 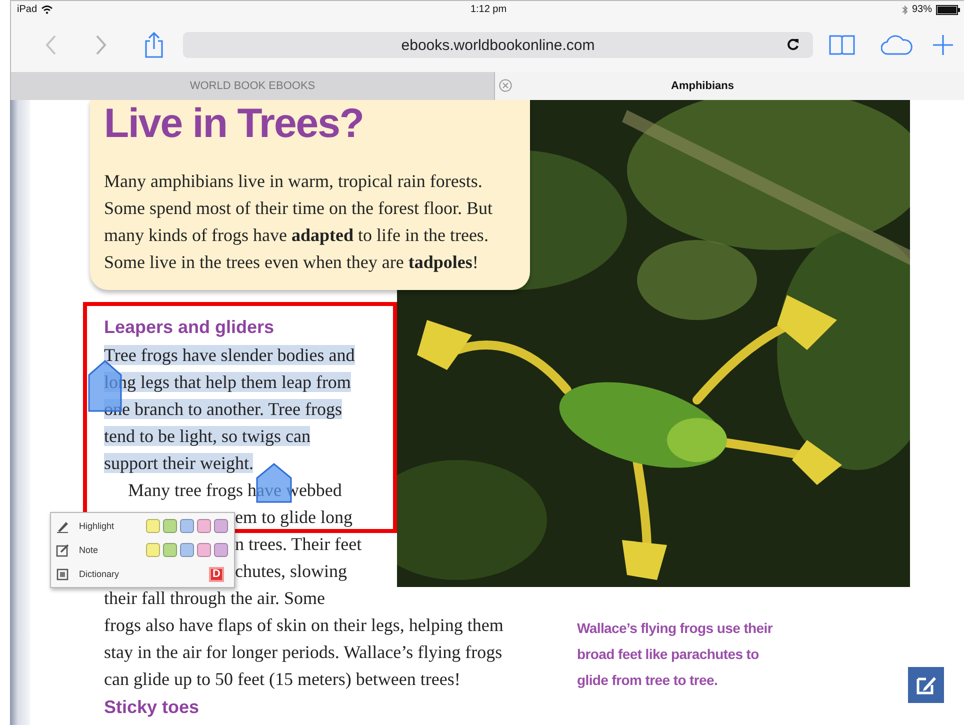 I want to click on text-line: stay in the air for longer periods. Wallace’s flying frogs, so click(x=303, y=652).